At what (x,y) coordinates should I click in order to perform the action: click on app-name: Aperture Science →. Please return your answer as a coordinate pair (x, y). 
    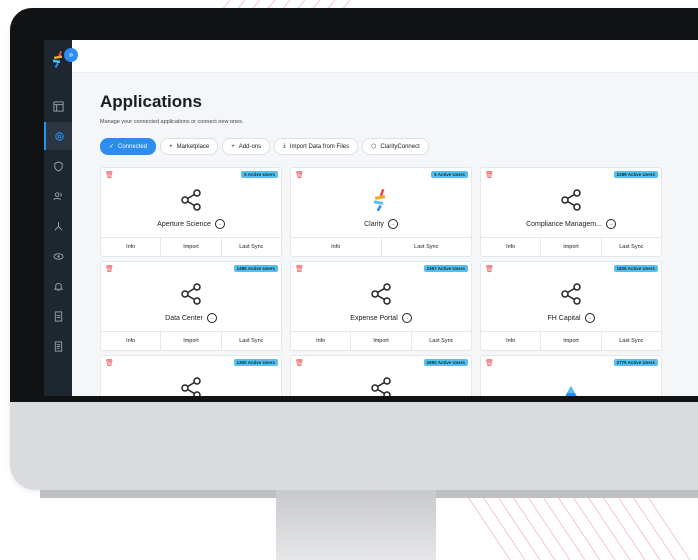
    Looking at the image, I should click on (191, 224).